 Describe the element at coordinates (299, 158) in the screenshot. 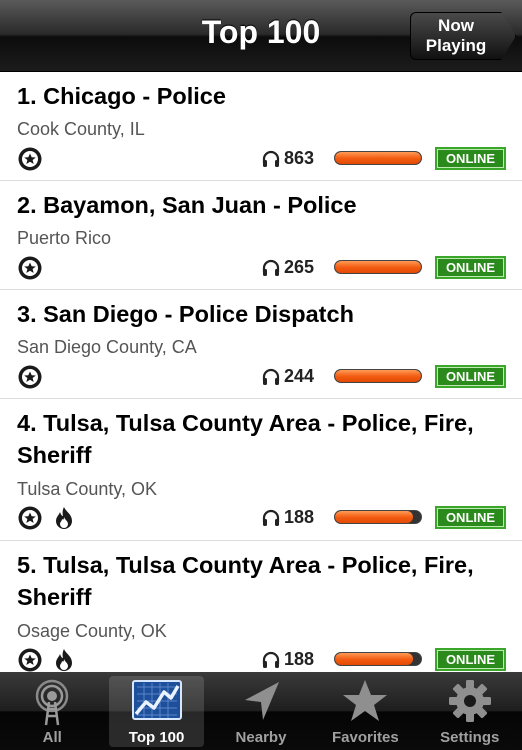

I see `listener-count-value: 863` at that location.